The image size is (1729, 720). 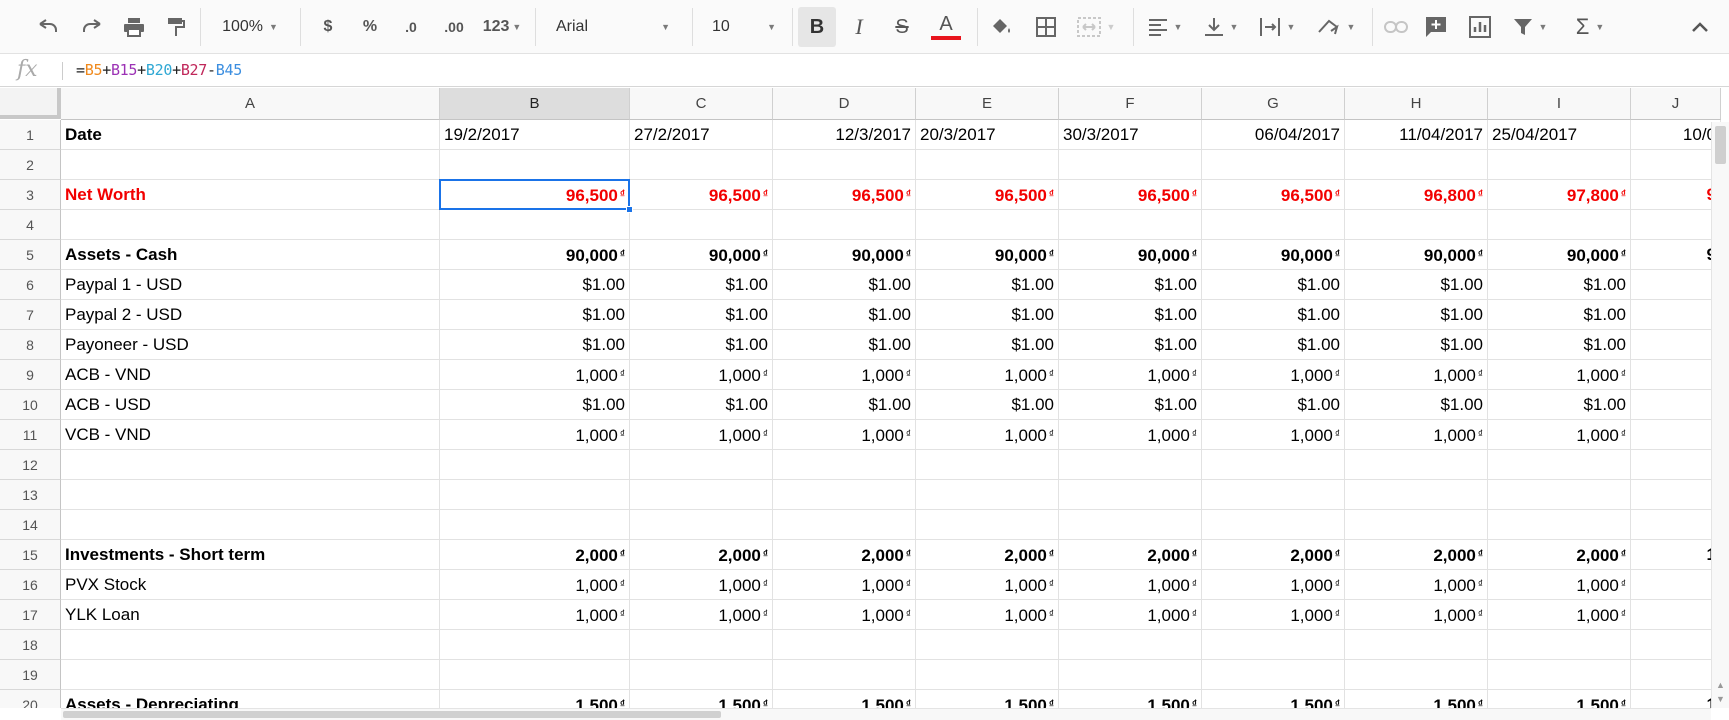 What do you see at coordinates (250, 165) in the screenshot?
I see `cell-a2` at bounding box center [250, 165].